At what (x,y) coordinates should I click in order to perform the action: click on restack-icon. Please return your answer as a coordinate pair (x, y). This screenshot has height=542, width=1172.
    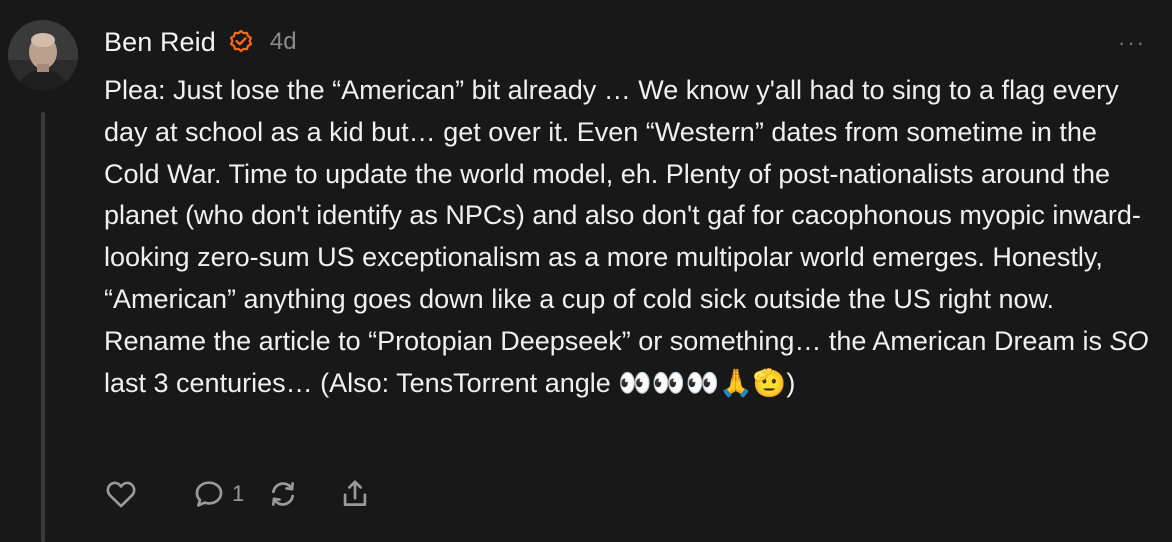
    Looking at the image, I should click on (283, 494).